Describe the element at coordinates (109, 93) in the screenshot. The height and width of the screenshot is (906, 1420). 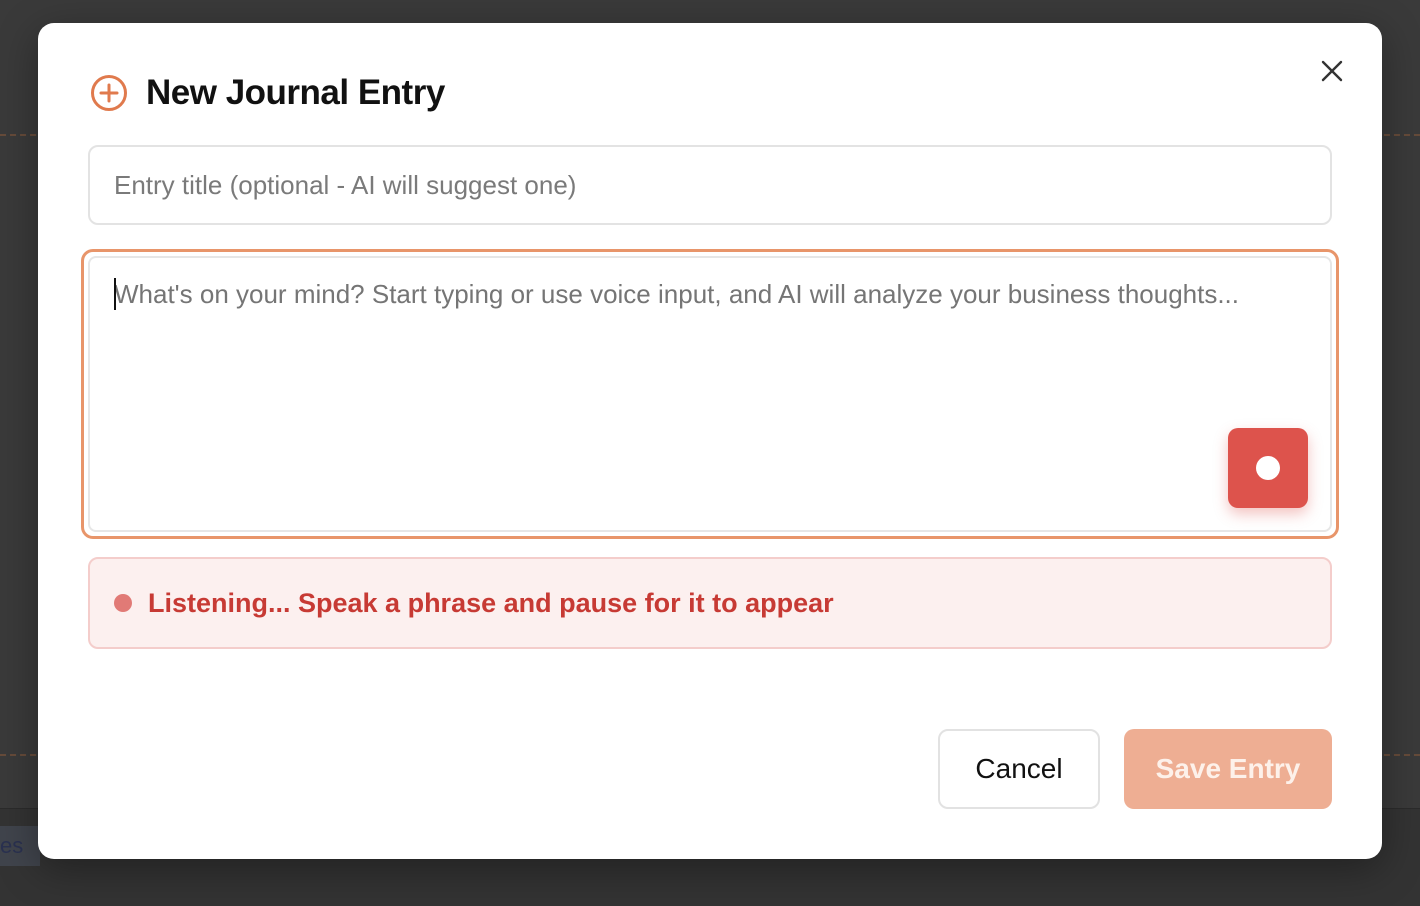
I see `plus-circle-icon` at that location.